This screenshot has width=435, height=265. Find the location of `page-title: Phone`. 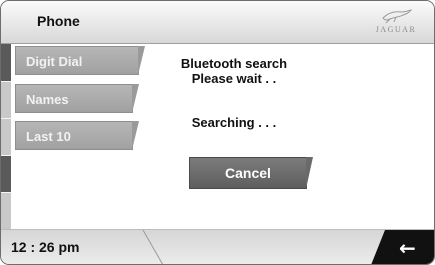

page-title: Phone is located at coordinates (58, 21).